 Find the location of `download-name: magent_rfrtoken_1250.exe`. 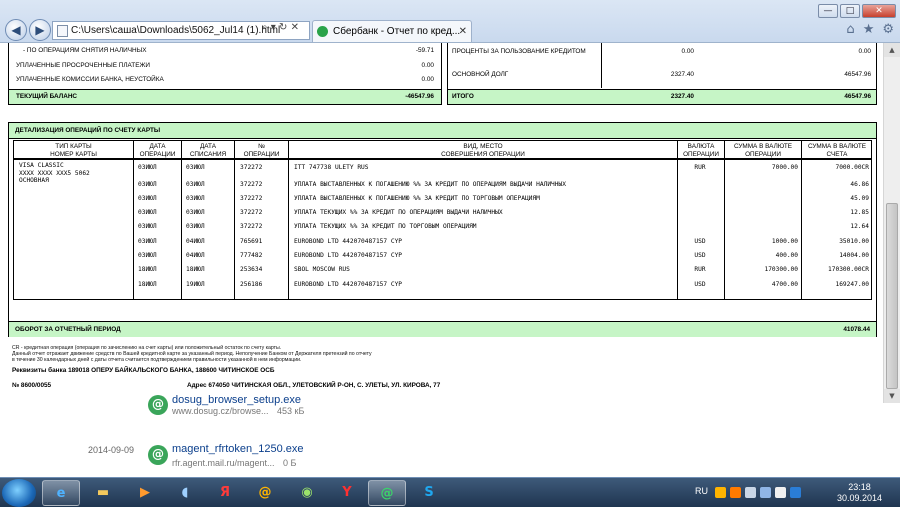

download-name: magent_rfrtoken_1250.exe is located at coordinates (237, 449).